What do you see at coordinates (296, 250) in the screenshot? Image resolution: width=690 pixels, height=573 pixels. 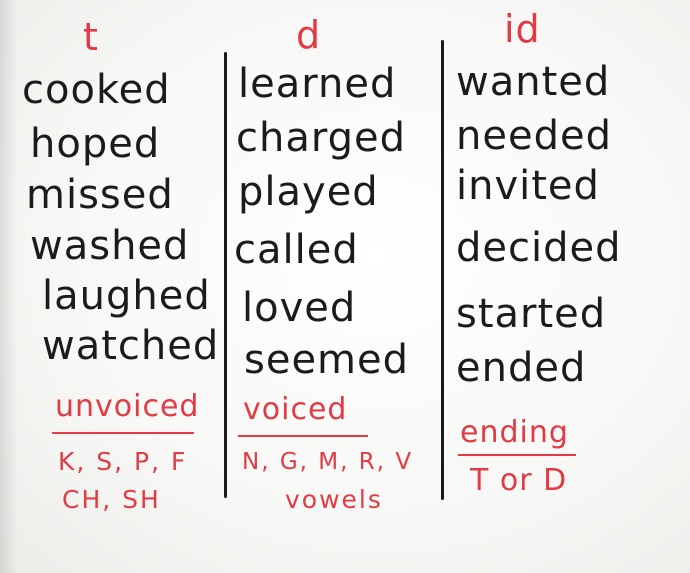 I see `word-called: called` at bounding box center [296, 250].